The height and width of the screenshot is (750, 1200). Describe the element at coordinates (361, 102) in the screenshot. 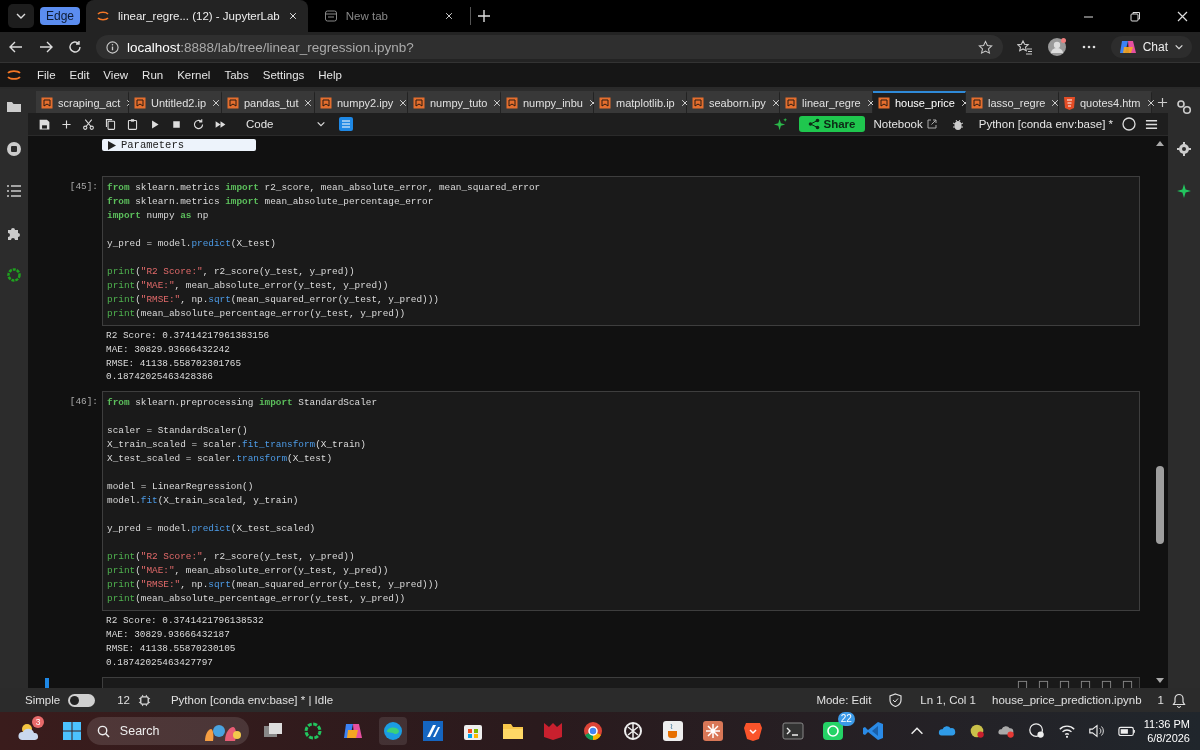

I see `document-tab: numpy2.ipy` at that location.